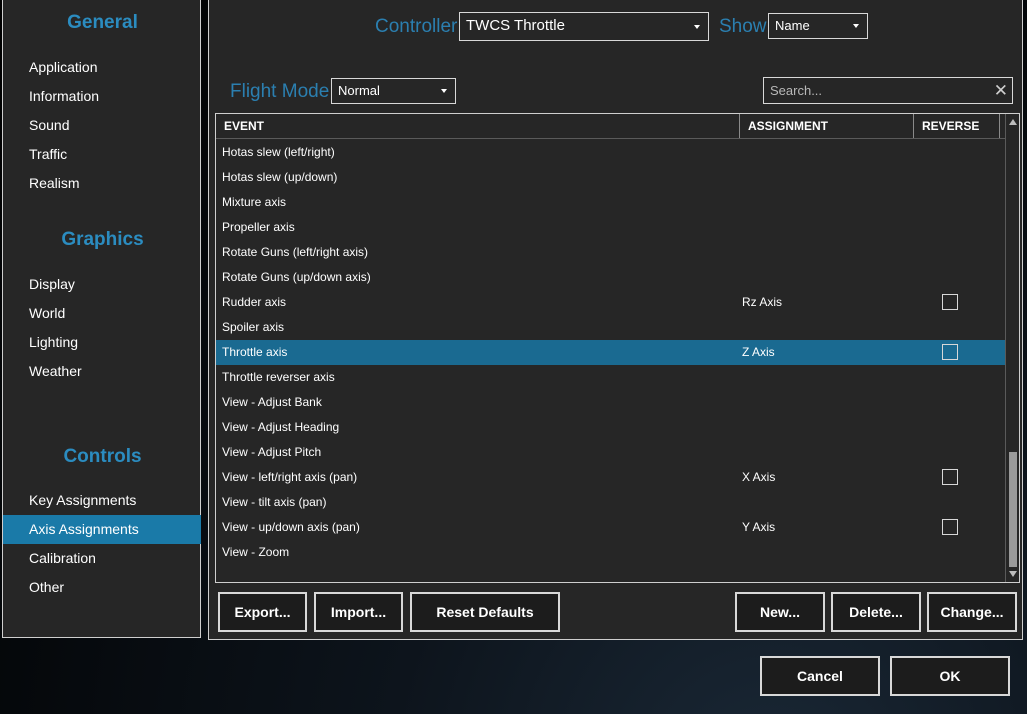 The width and height of the screenshot is (1027, 714). What do you see at coordinates (102, 239) in the screenshot?
I see `section-title-graphics: Graphics` at bounding box center [102, 239].